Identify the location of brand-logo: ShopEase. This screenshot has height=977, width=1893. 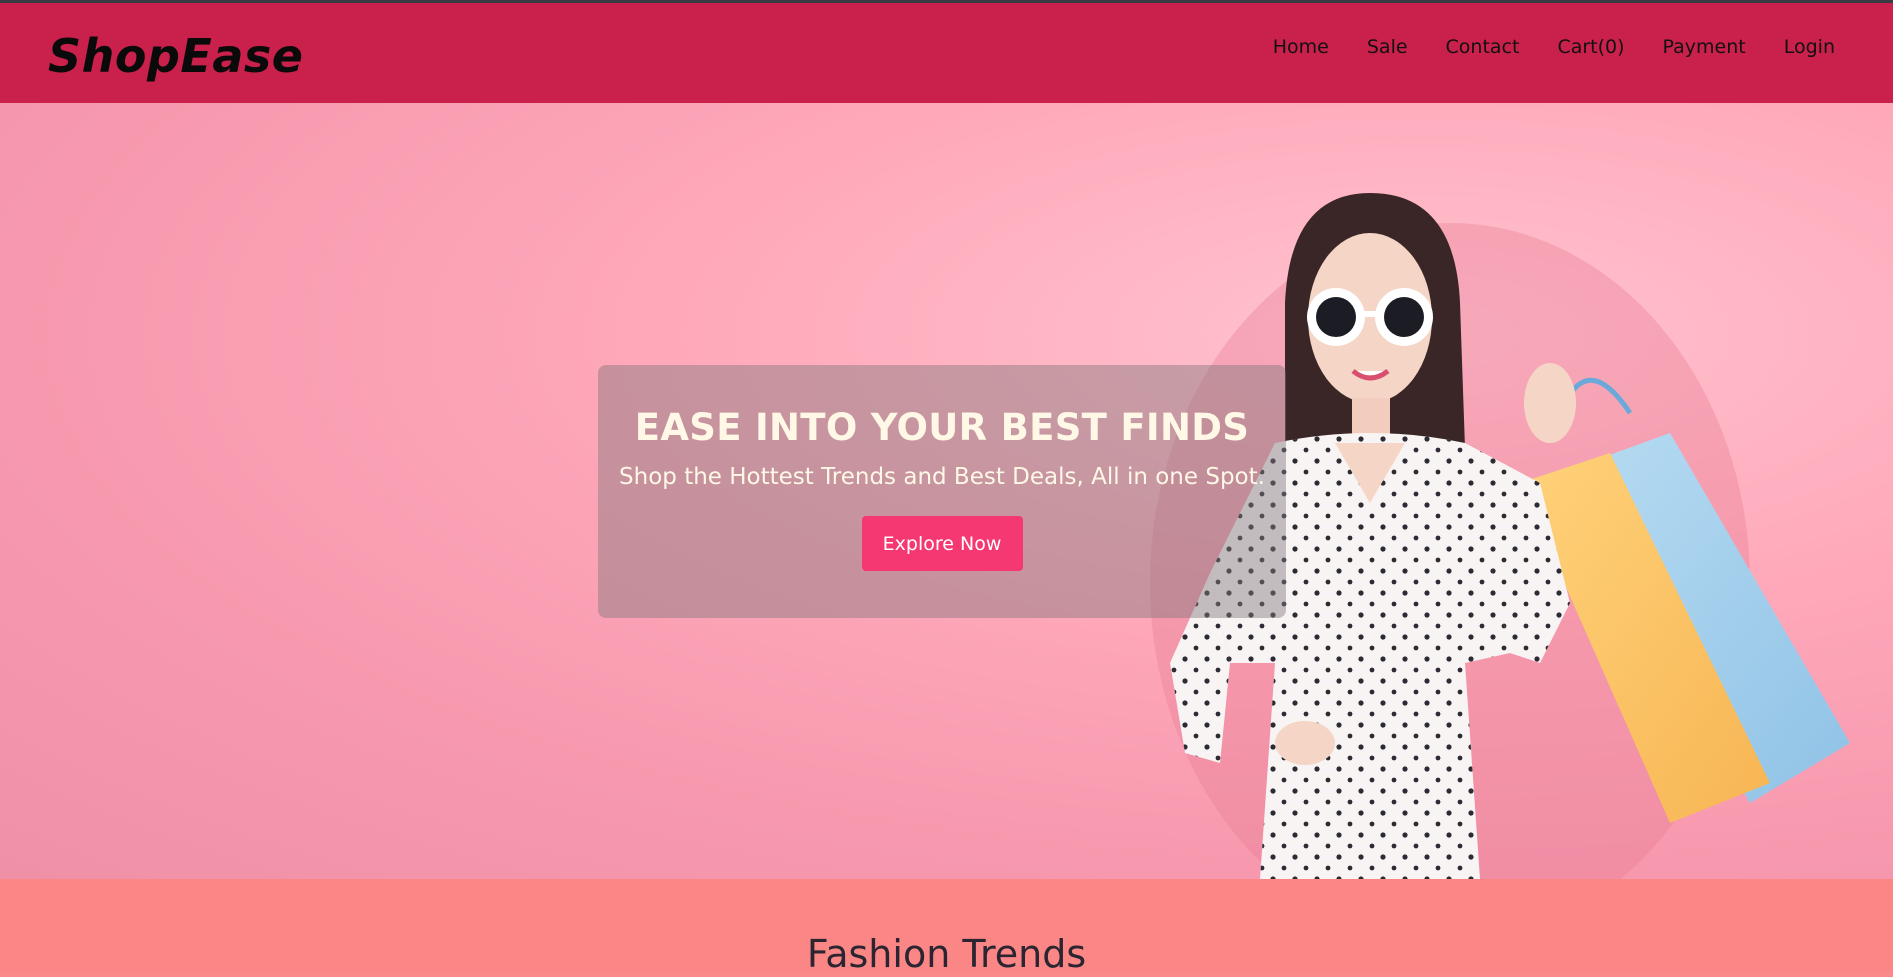
(175, 56).